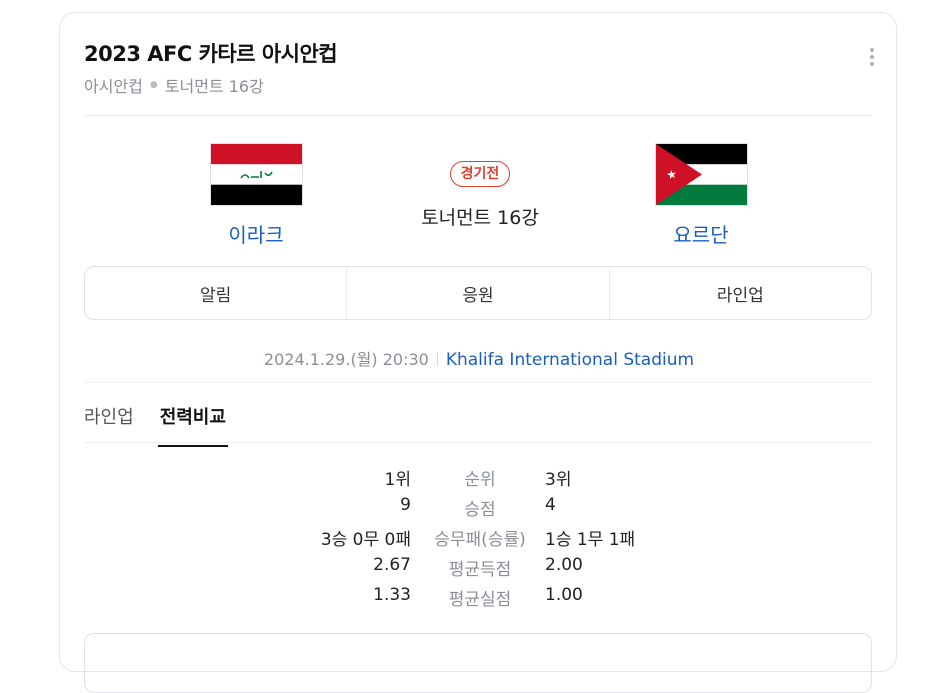 The height and width of the screenshot is (693, 940). Describe the element at coordinates (479, 510) in the screenshot. I see `stat-row: 9 승점 4` at that location.